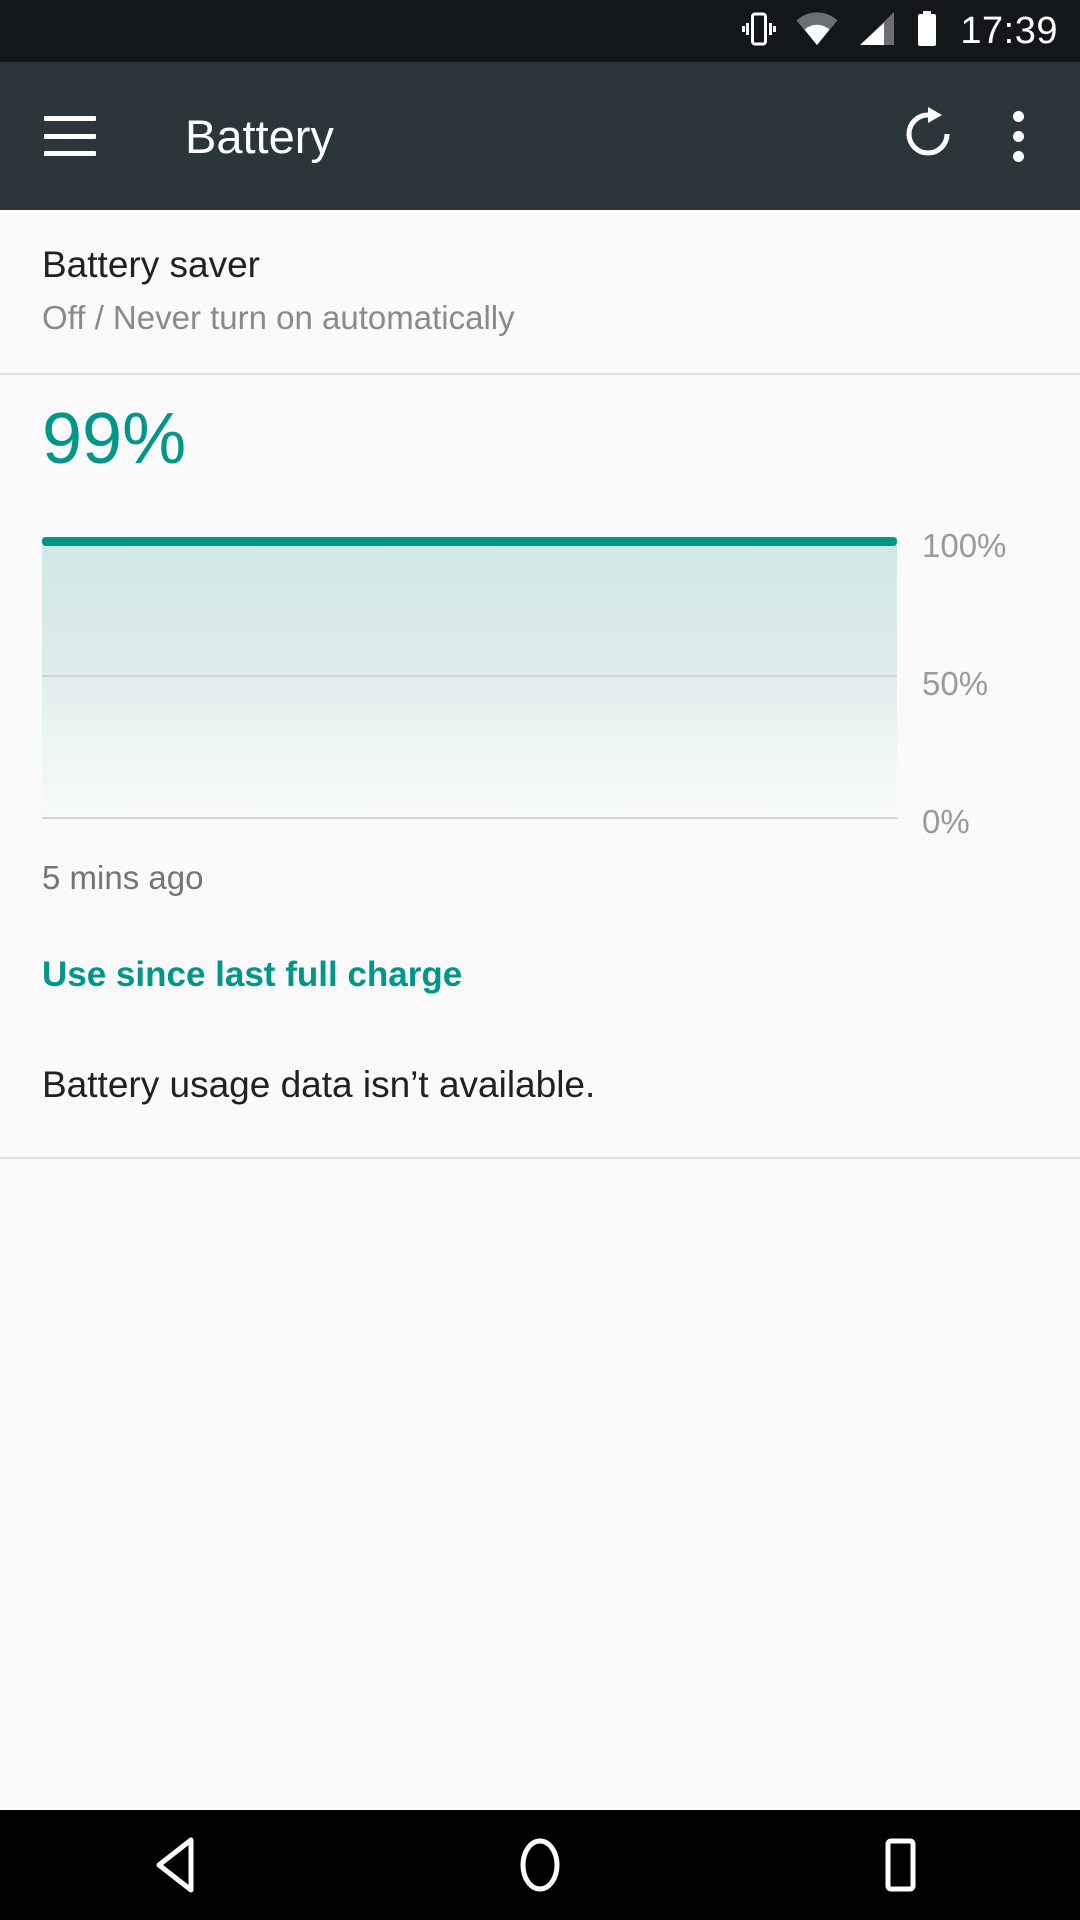 This screenshot has height=1920, width=1080. Describe the element at coordinates (540, 136) in the screenshot. I see `app-bar: Battery` at that location.